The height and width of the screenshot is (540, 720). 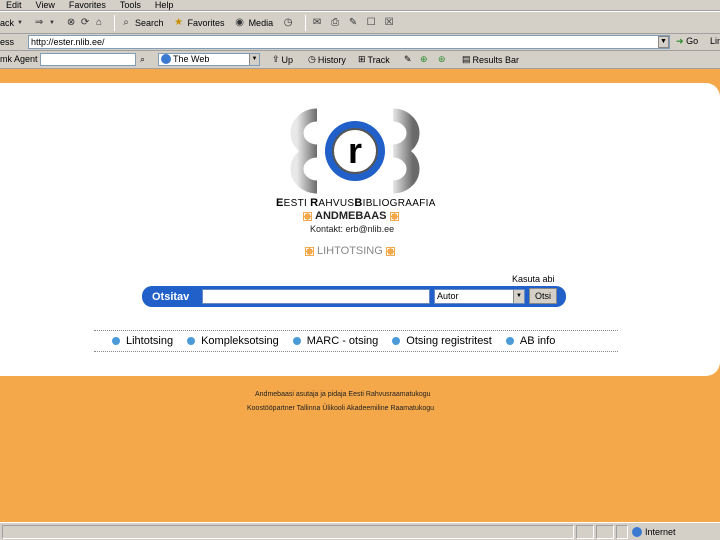 I want to click on menu-bar: Edit View Favorites Tools Help, so click(x=360, y=5).